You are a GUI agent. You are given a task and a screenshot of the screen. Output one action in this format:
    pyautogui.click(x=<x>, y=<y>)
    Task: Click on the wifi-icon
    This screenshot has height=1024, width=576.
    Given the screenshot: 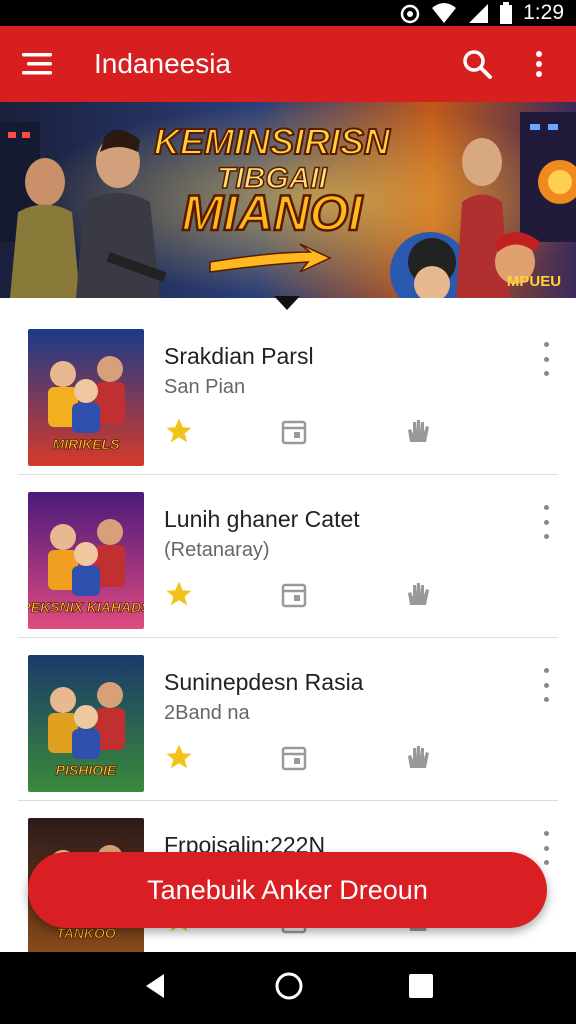 What is the action you would take?
    pyautogui.click(x=444, y=13)
    